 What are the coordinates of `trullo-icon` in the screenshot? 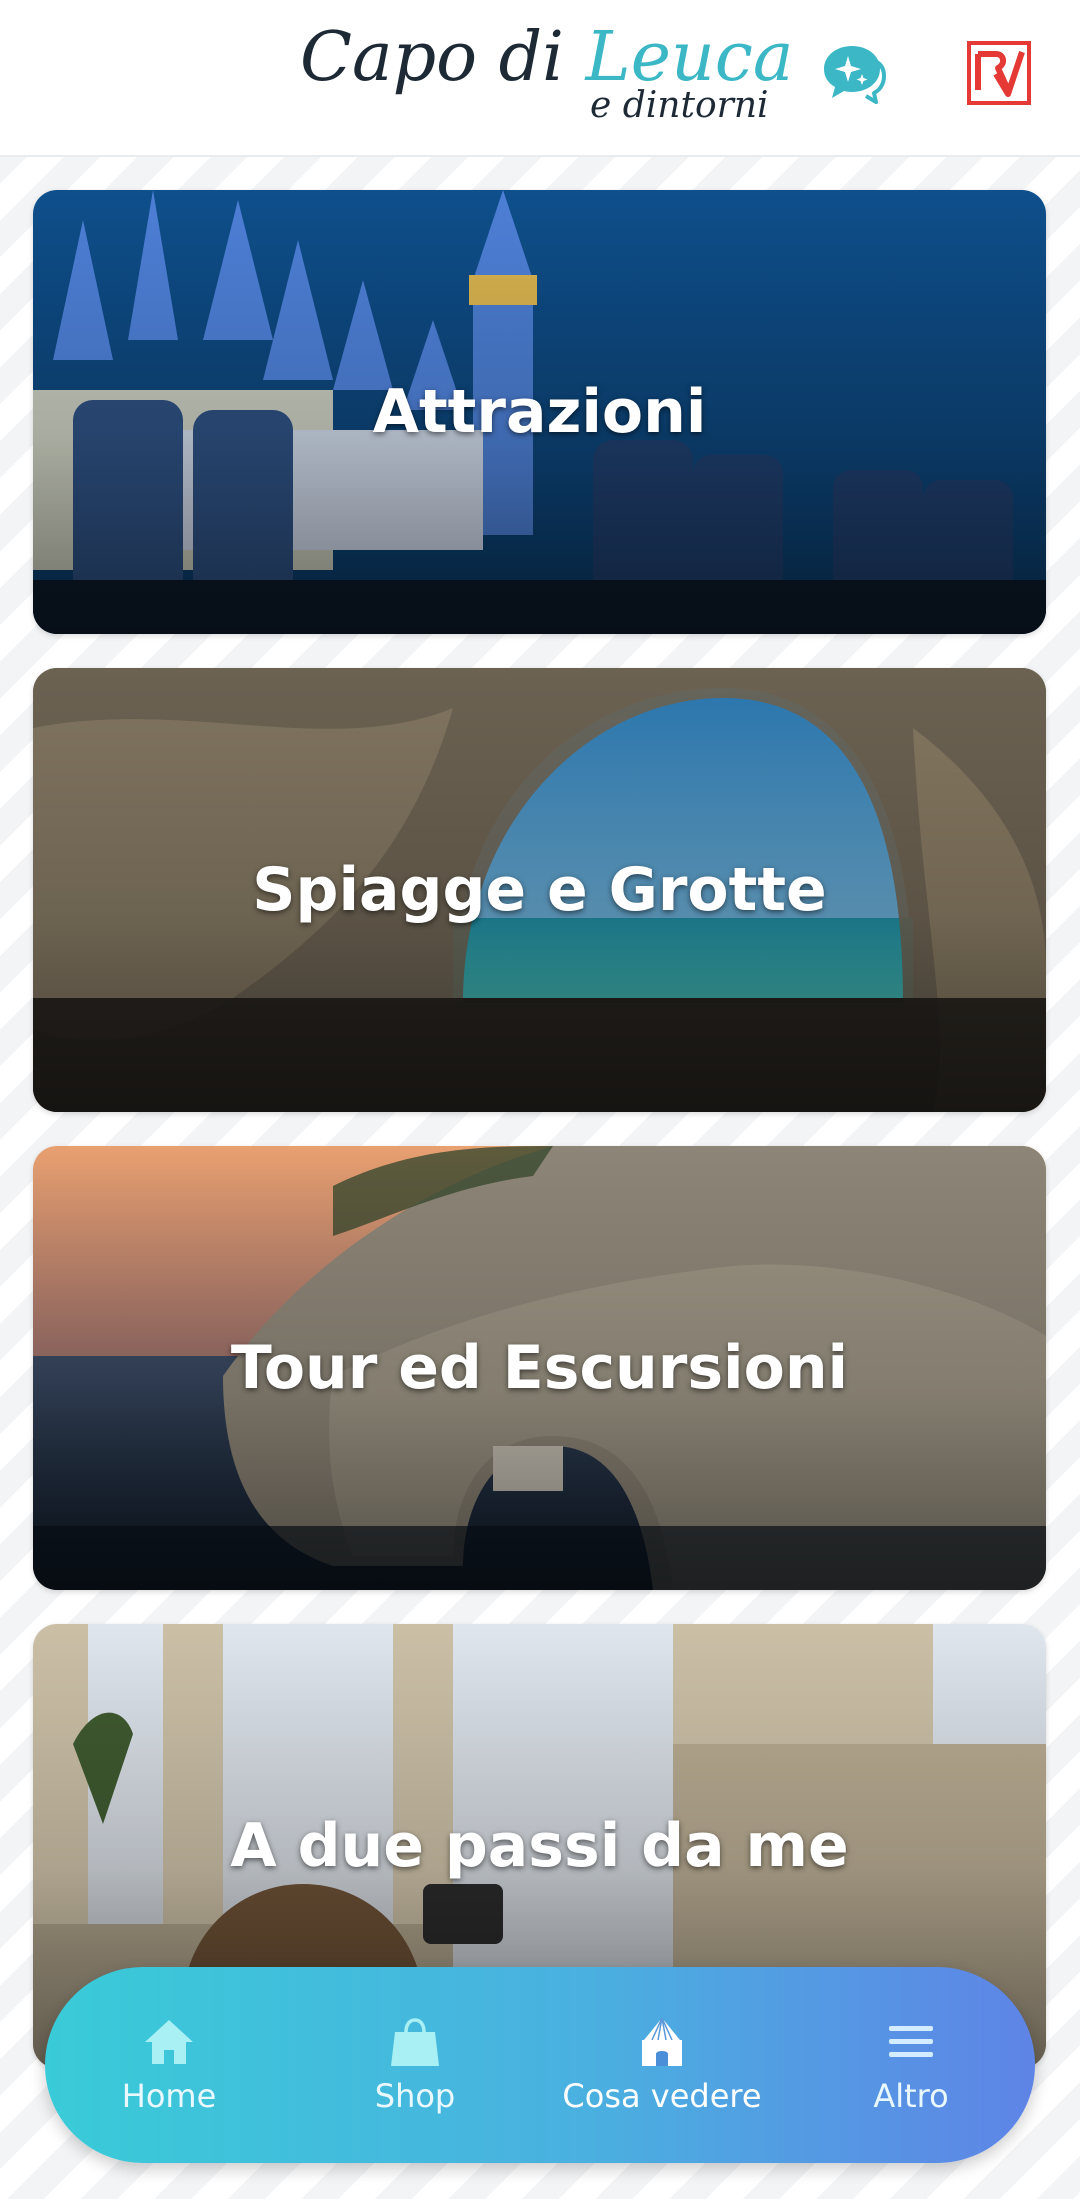 It's located at (662, 2041).